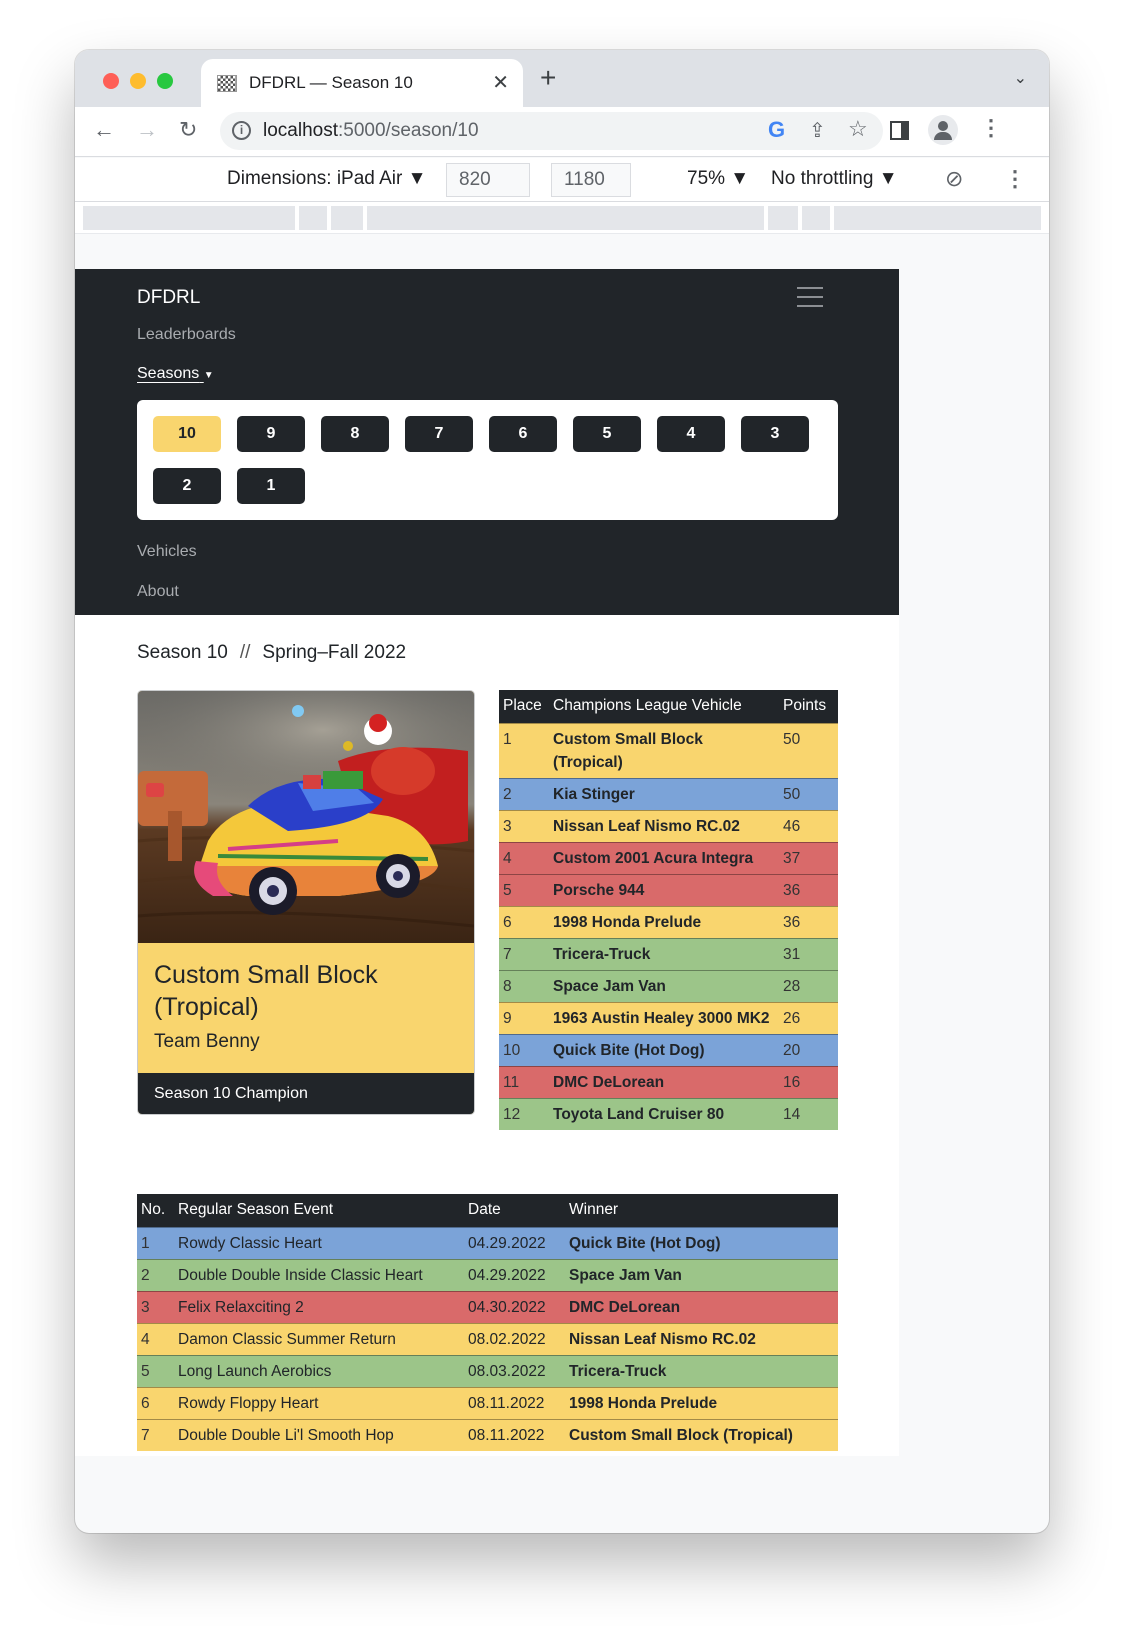  I want to click on event-name-cell: Long Launch Aerobics, so click(319, 1370).